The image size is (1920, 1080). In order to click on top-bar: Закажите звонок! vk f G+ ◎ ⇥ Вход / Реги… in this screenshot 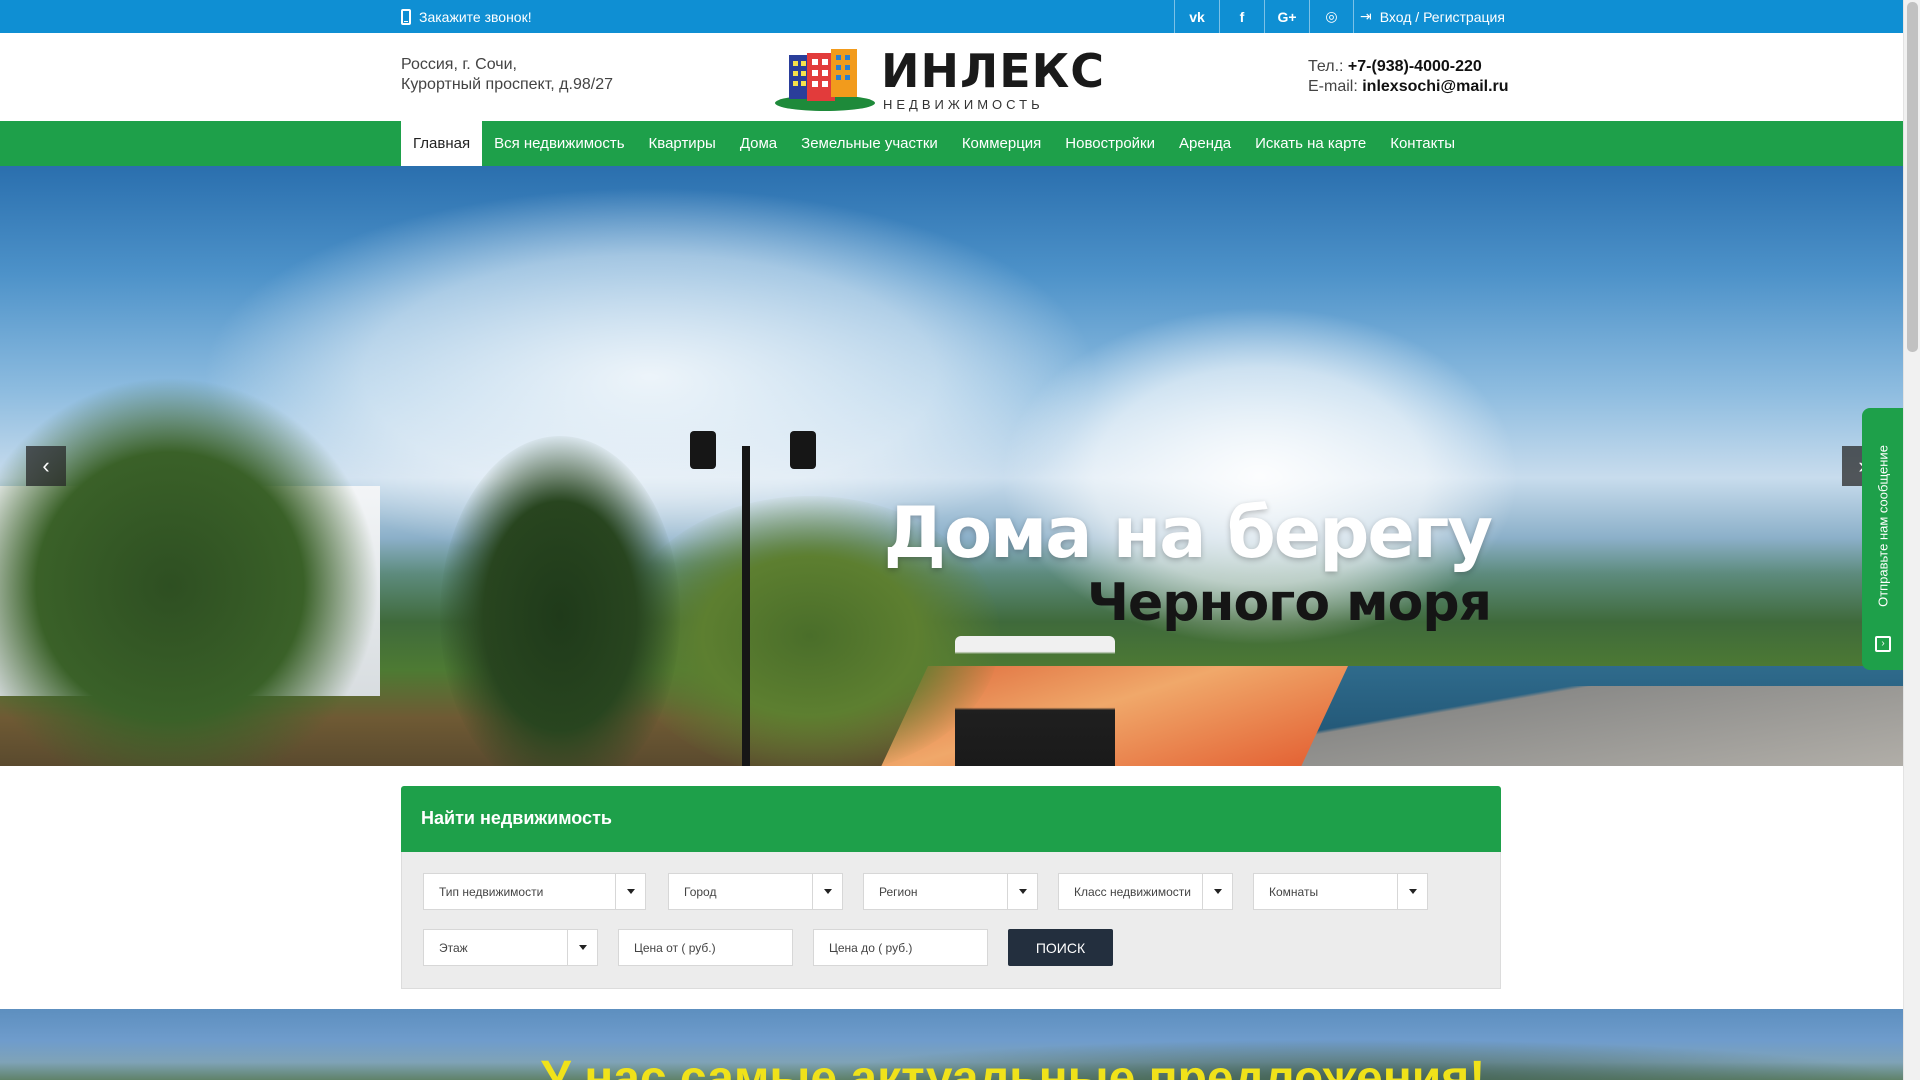, I will do `click(951, 16)`.